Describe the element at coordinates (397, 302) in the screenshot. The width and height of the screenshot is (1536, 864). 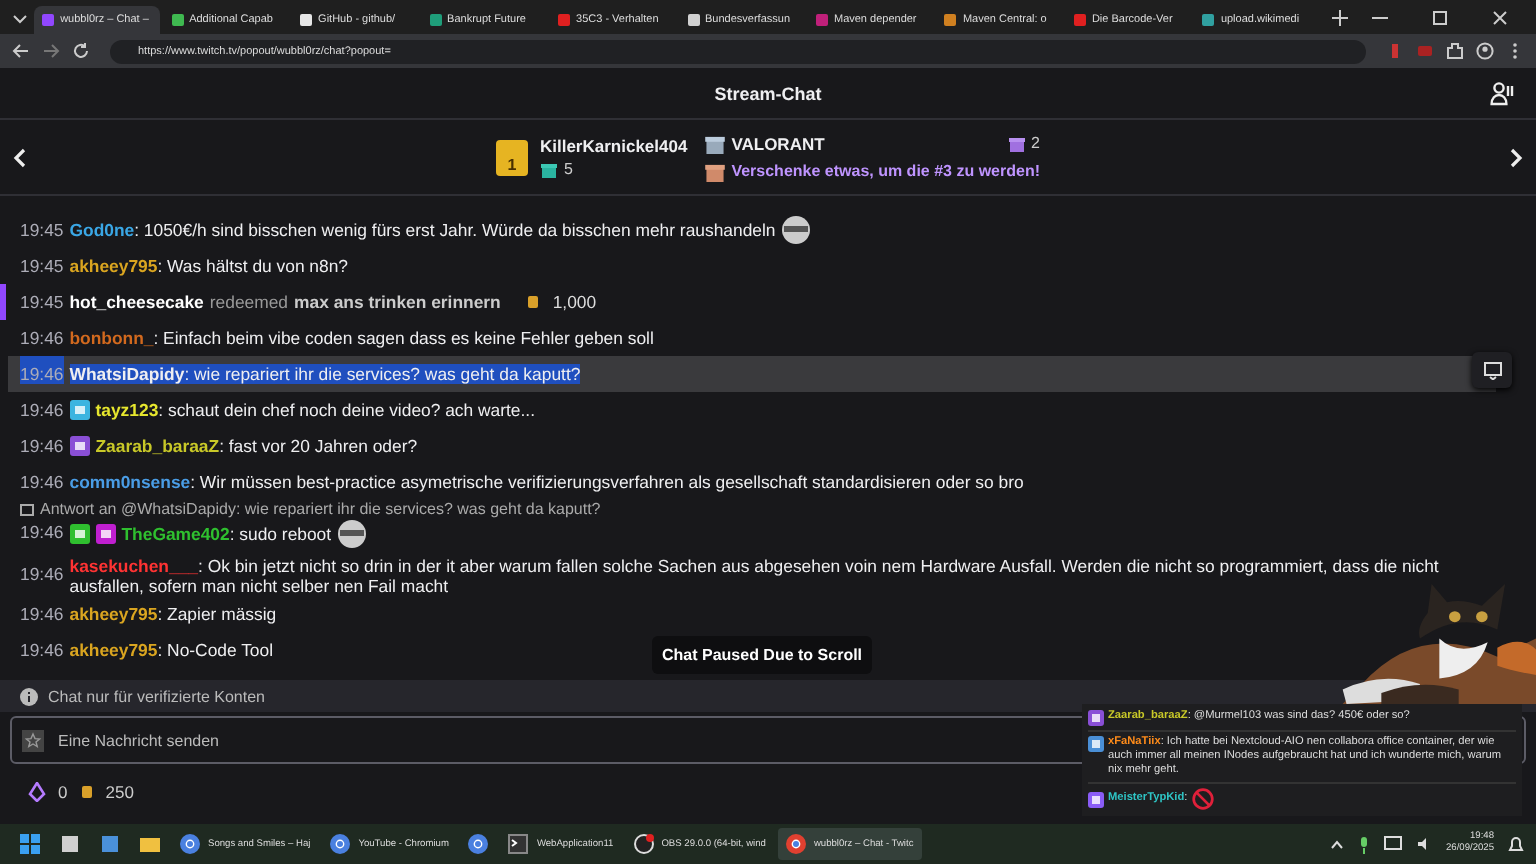
I see `reward-name: max ans trinken erinnern` at that location.